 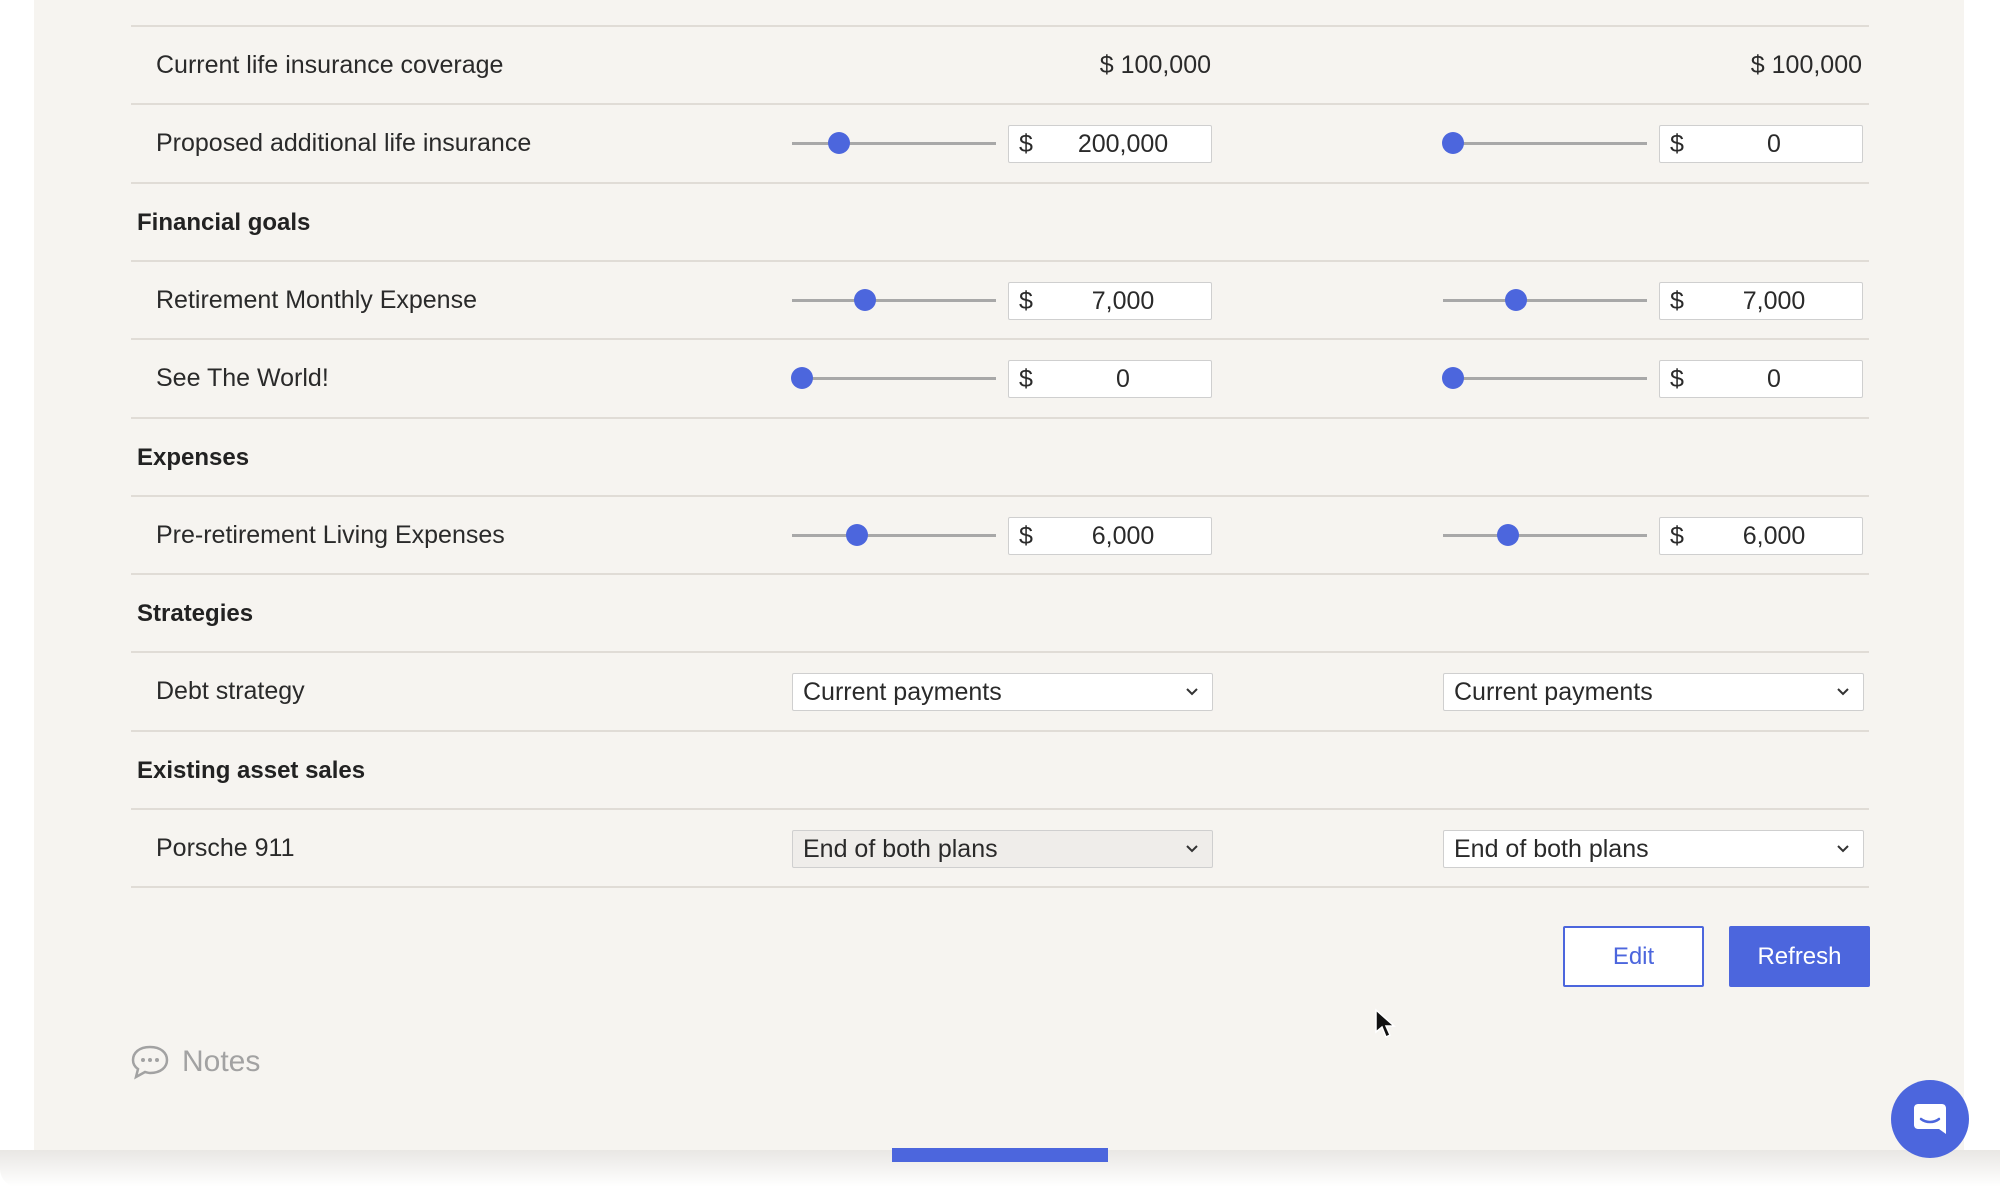 I want to click on notes-label: Notes, so click(x=221, y=1061).